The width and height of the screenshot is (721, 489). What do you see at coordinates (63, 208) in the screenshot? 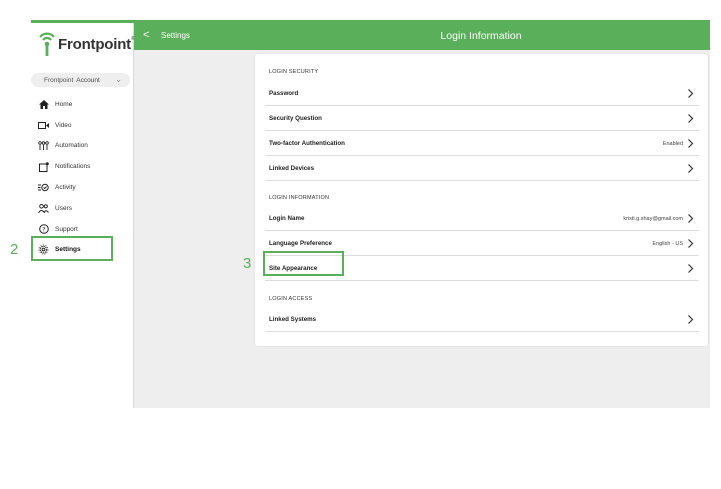
I see `sidebar-item-label: Users` at bounding box center [63, 208].